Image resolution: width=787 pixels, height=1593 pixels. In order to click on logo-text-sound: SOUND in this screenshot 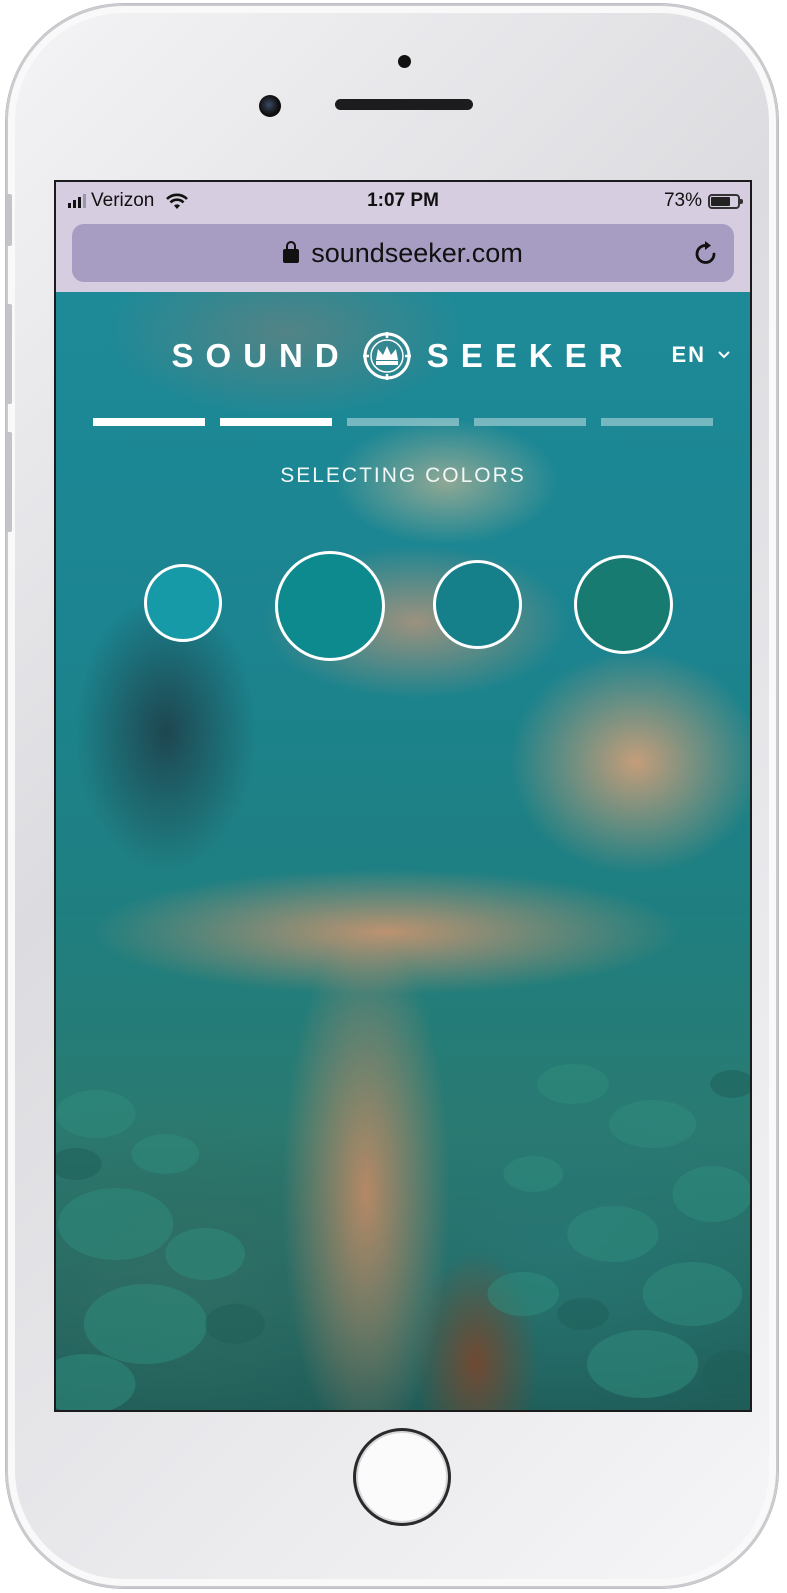, I will do `click(261, 355)`.